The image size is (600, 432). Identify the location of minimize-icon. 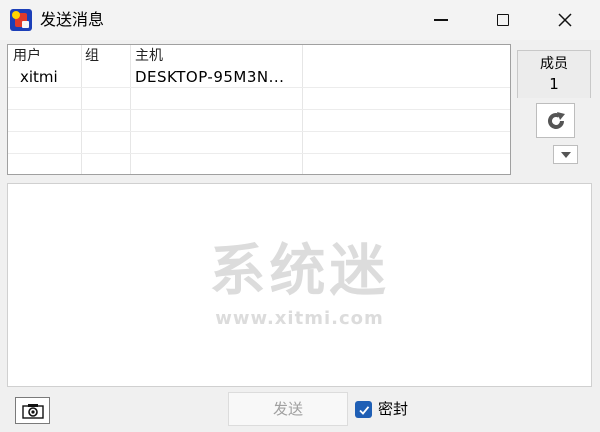
(441, 20).